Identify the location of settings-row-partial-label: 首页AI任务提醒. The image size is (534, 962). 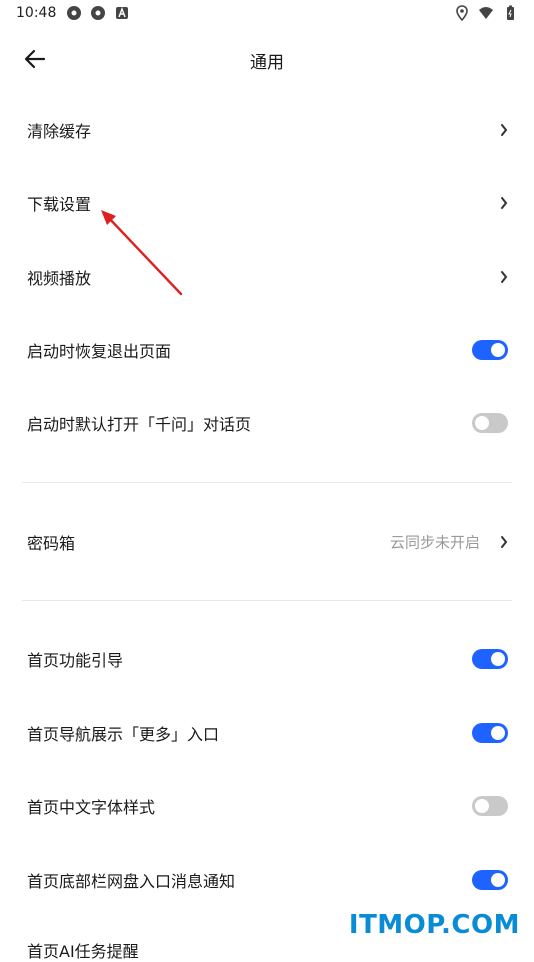
(83, 951).